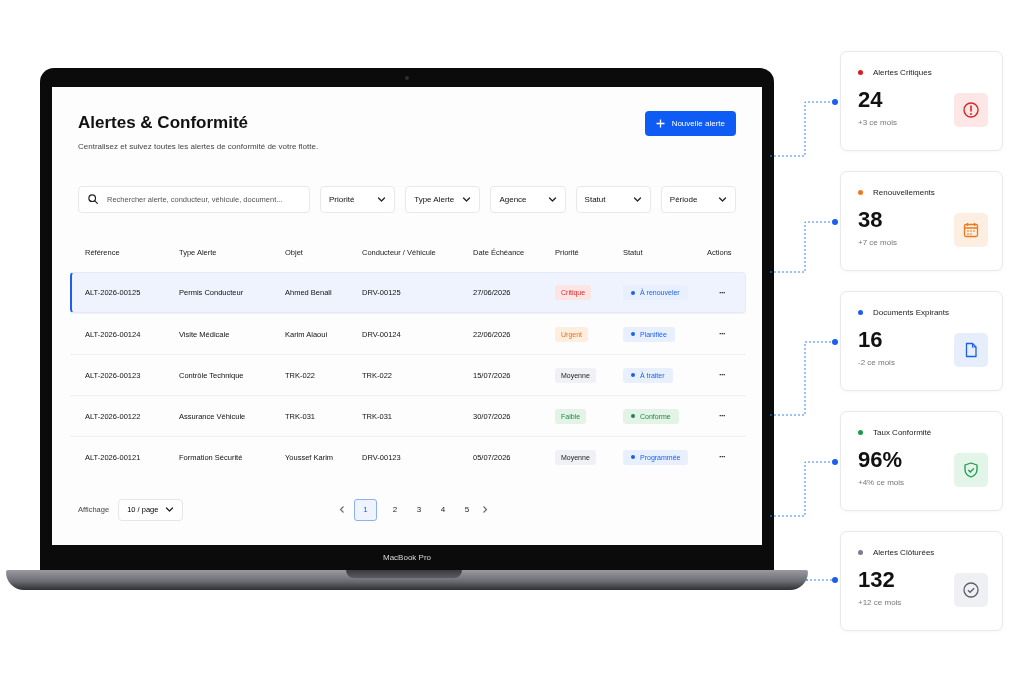 This screenshot has height=682, width=1024. I want to click on stat-title: Documents Expirants, so click(911, 312).